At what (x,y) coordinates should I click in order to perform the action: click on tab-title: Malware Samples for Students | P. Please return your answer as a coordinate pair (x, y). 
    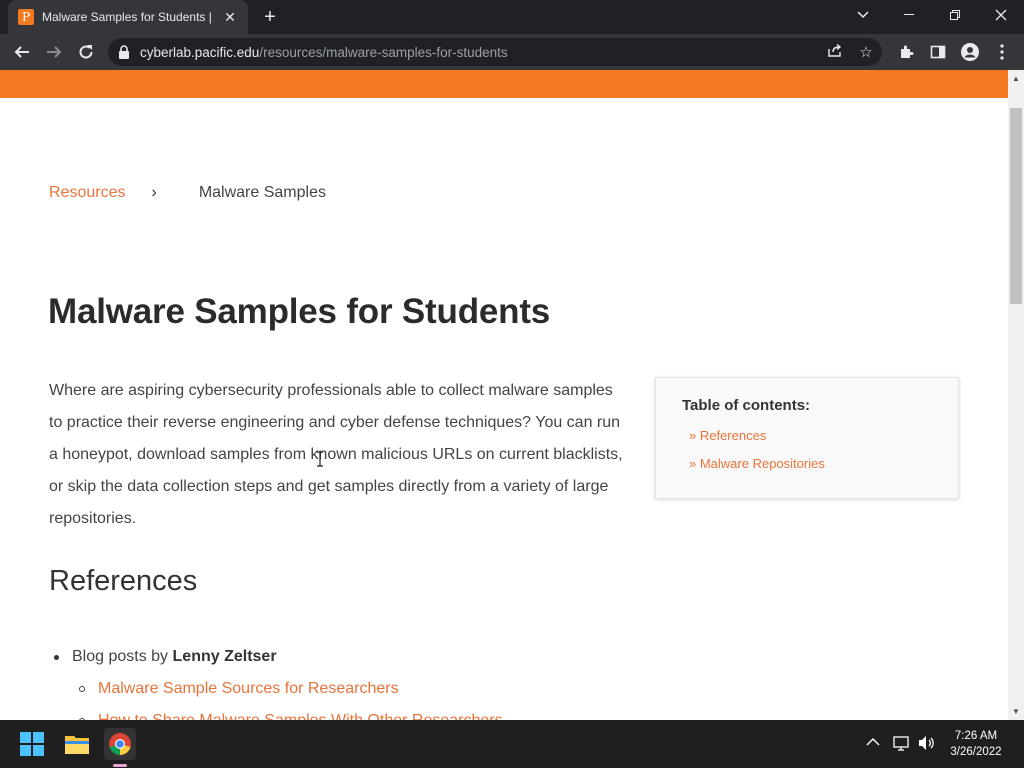
    Looking at the image, I should click on (128, 17).